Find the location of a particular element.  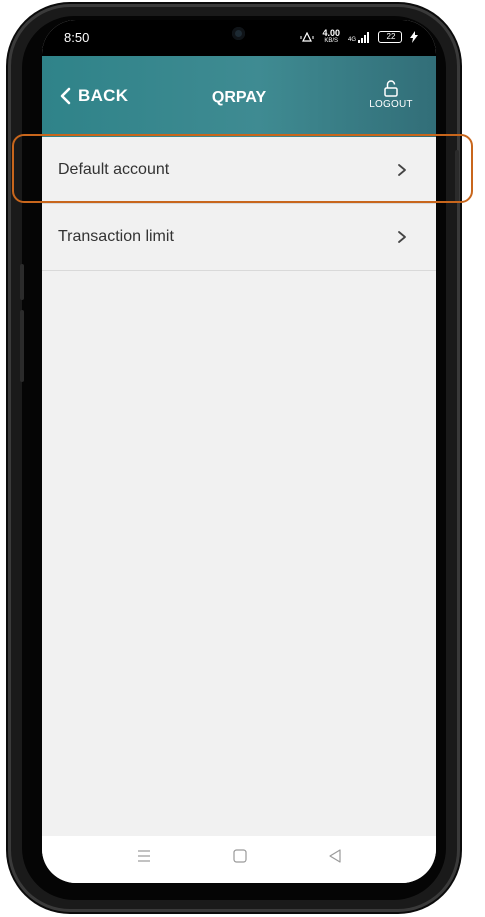

front-camera is located at coordinates (238, 33).